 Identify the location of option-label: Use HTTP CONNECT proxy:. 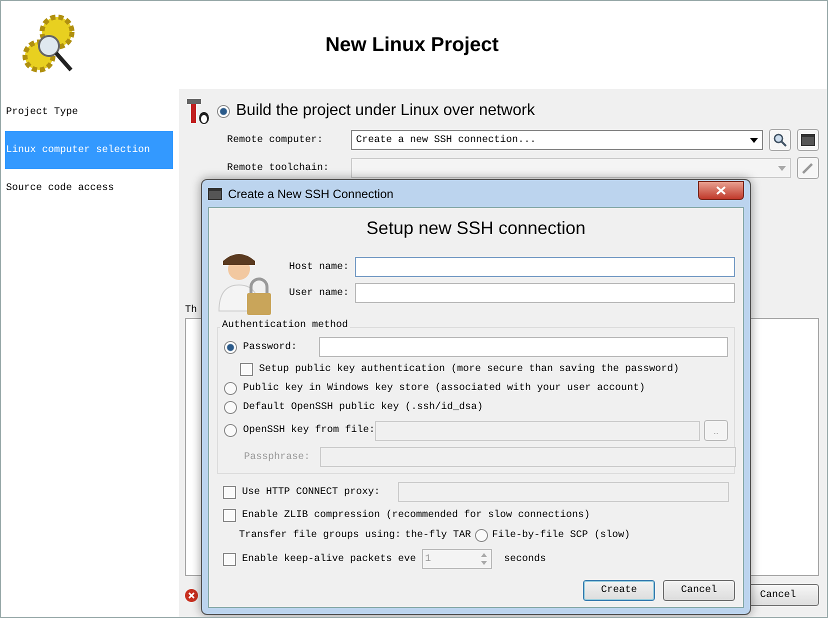
(312, 492).